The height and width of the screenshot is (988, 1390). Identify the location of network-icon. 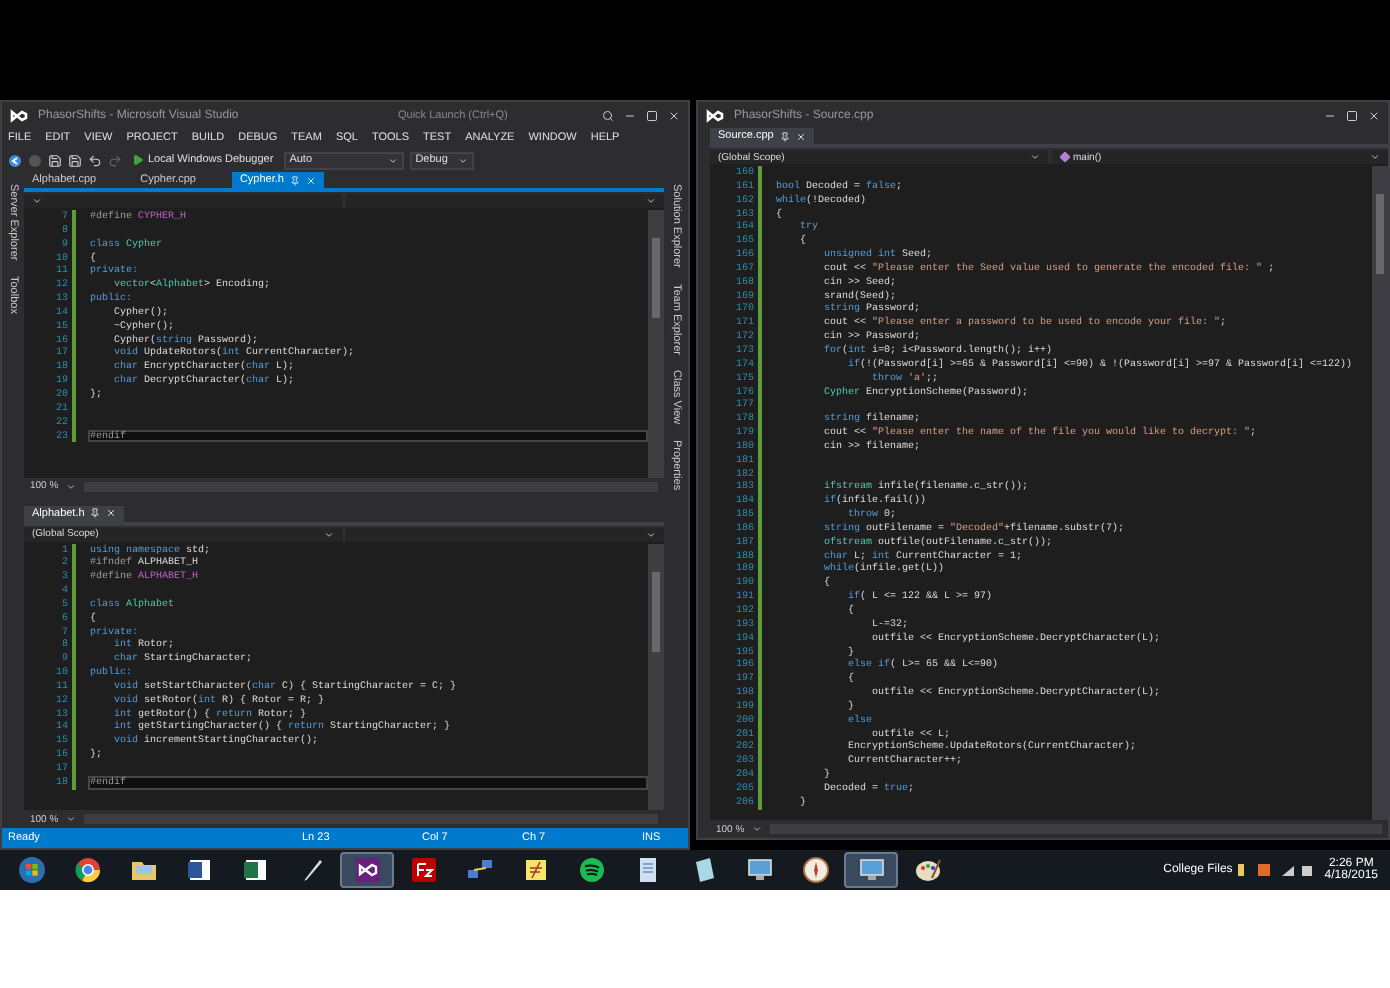
(479, 870).